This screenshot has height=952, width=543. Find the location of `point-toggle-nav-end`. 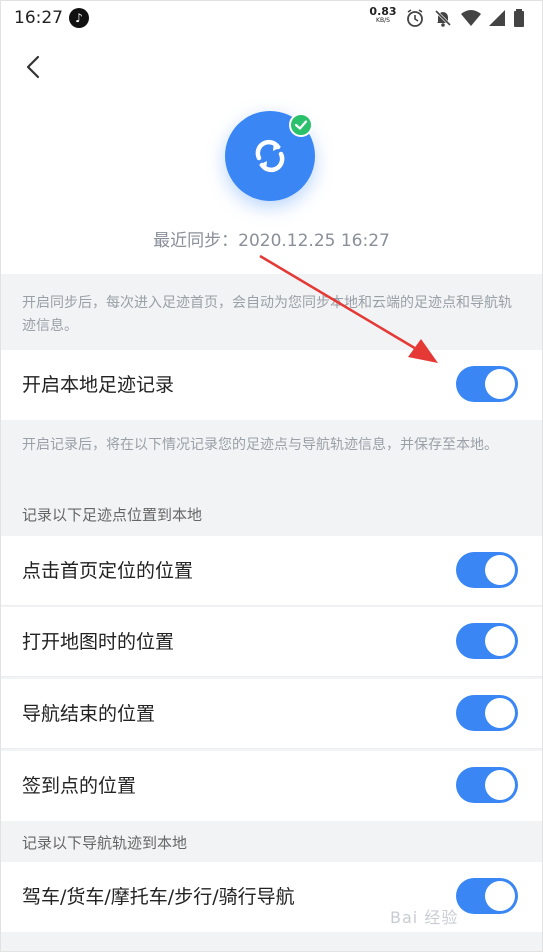

point-toggle-nav-end is located at coordinates (487, 713).